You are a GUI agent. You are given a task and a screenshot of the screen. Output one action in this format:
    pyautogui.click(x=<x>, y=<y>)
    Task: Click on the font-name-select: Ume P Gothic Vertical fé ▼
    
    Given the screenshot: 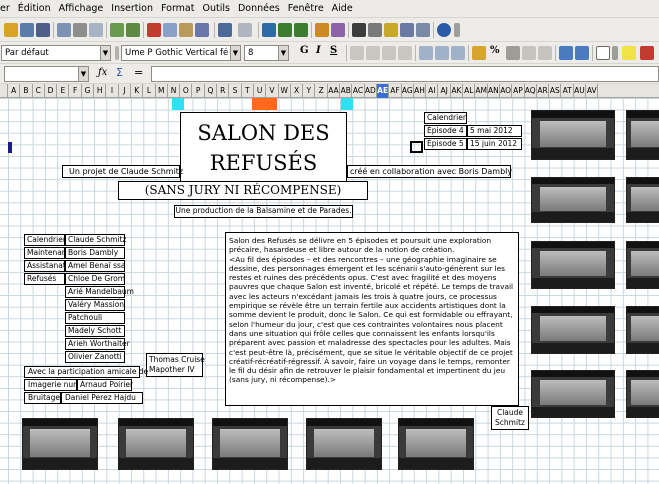 What is the action you would take?
    pyautogui.click(x=181, y=53)
    